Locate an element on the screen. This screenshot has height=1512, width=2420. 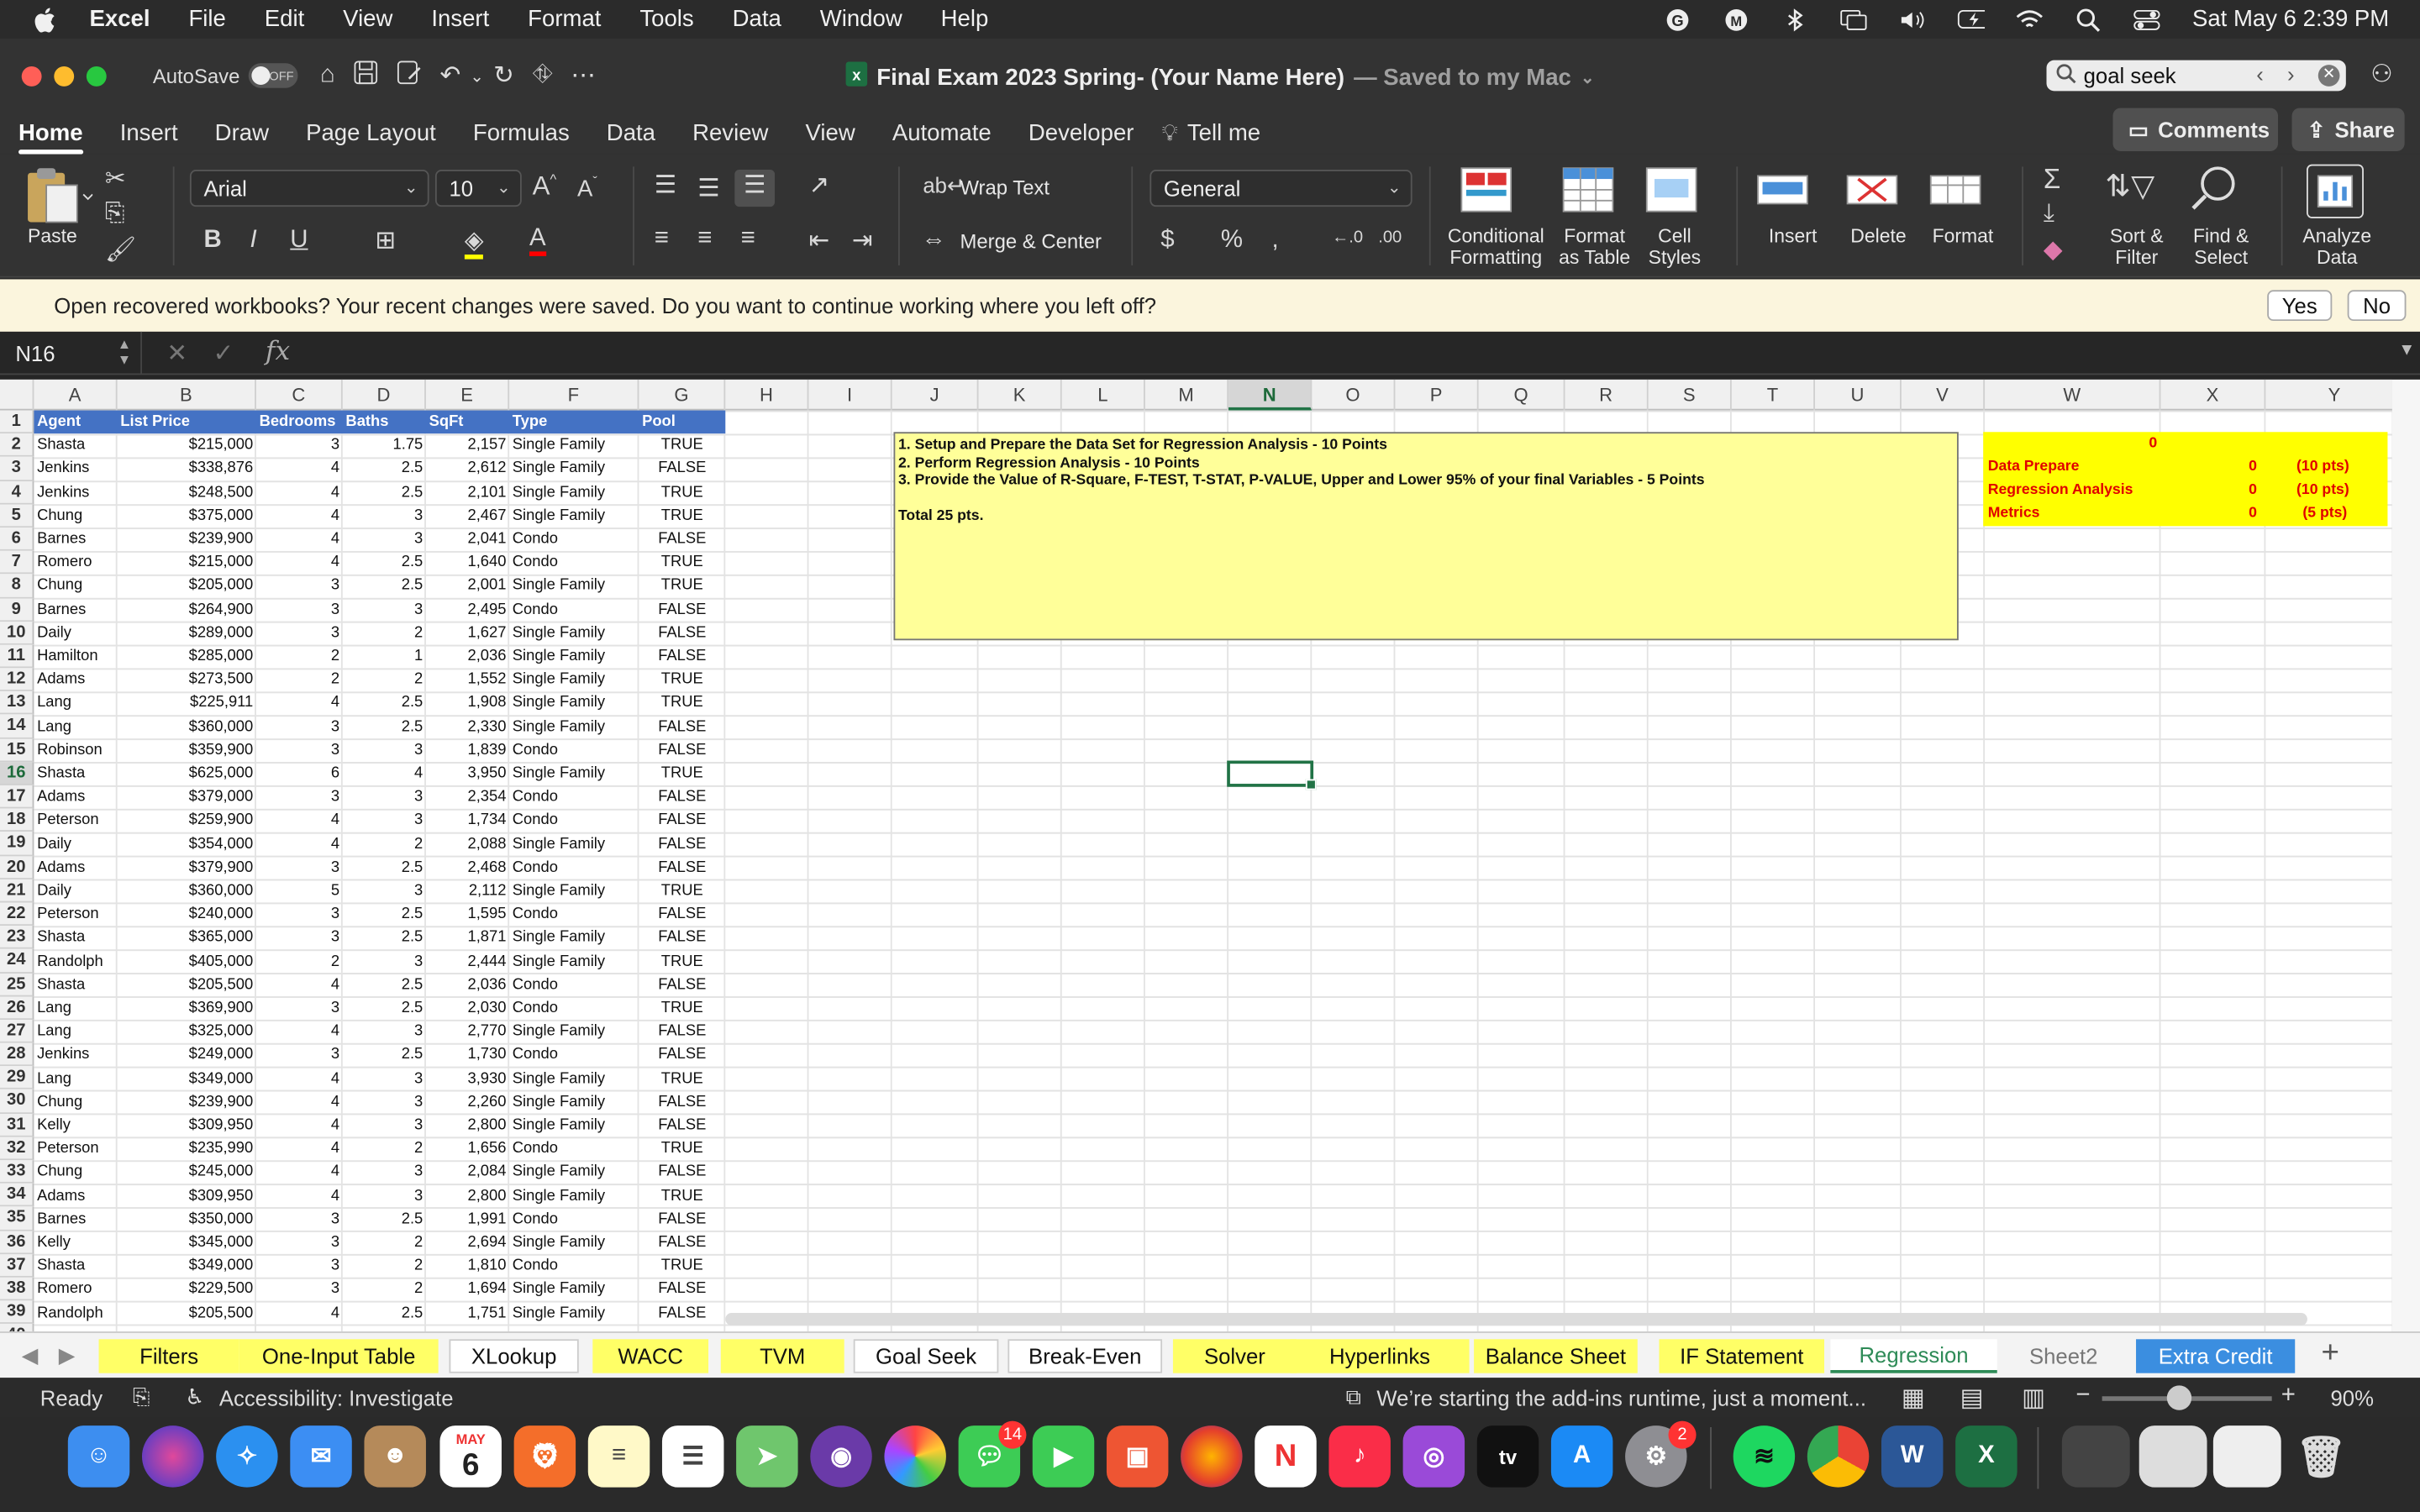
music-icon: ♪ is located at coordinates (1359, 1456).